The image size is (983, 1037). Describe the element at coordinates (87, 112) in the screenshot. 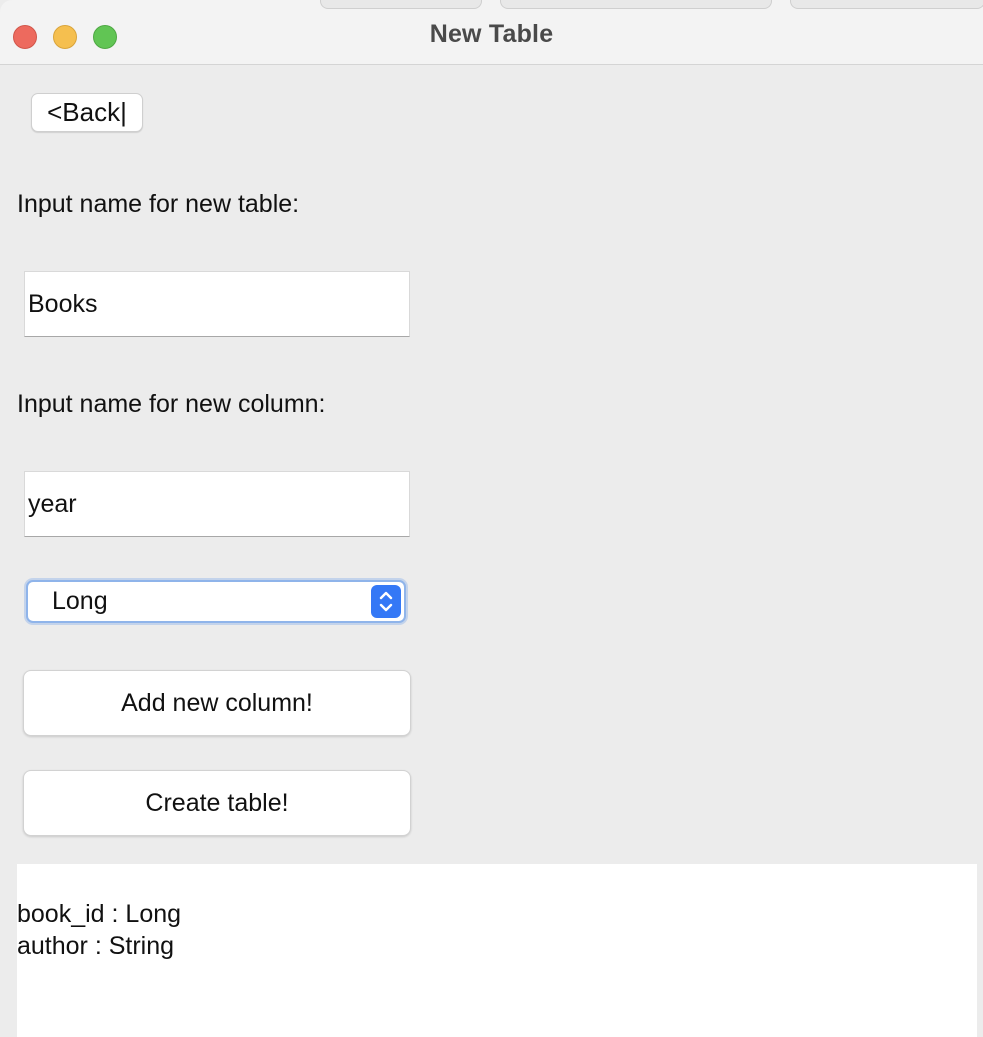

I see `back-button: <Back|` at that location.